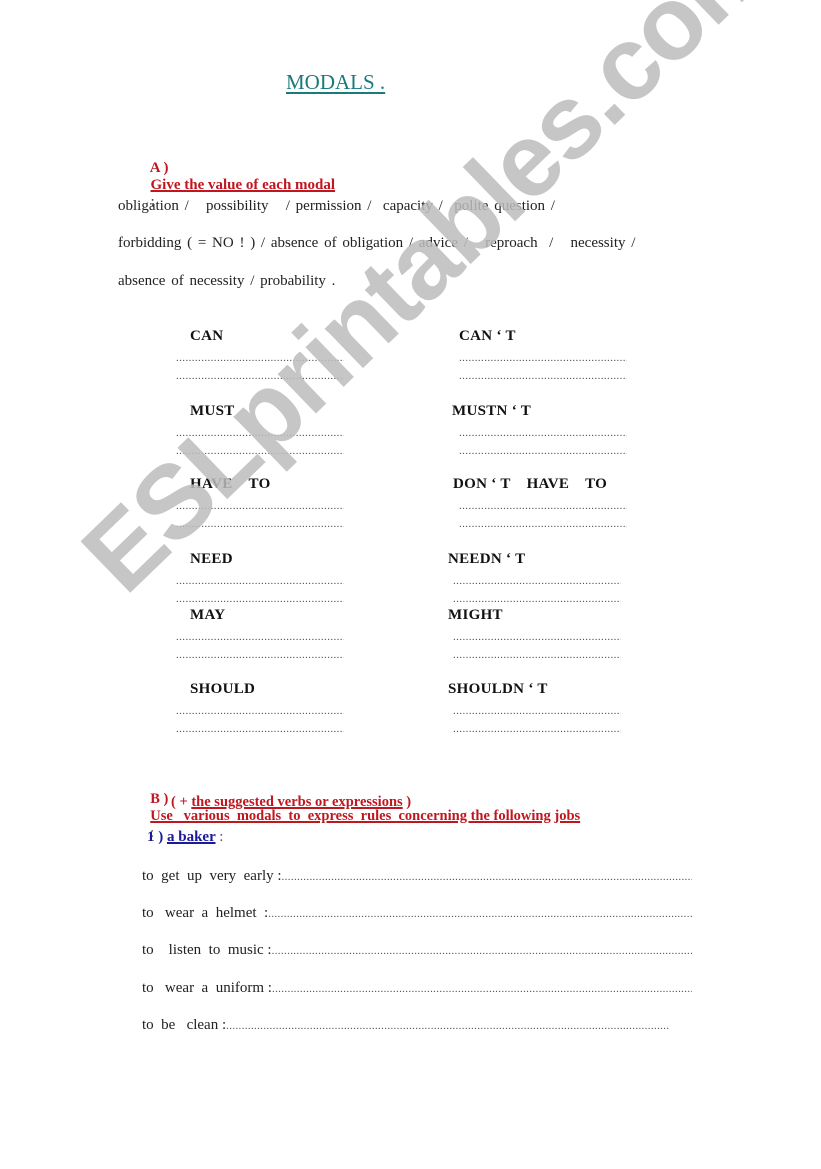 Image resolution: width=821 pixels, height=1169 pixels. What do you see at coordinates (221, 837) in the screenshot?
I see `job-colon: :` at bounding box center [221, 837].